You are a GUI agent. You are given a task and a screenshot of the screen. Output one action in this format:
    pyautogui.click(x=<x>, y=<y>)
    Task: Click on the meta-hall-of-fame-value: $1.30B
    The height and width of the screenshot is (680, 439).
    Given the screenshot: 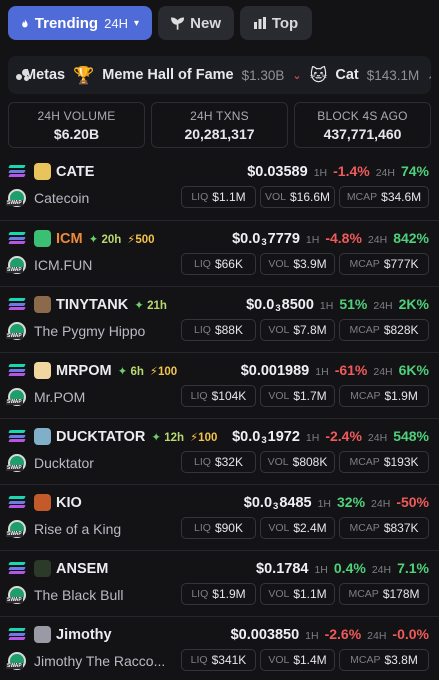 What is the action you would take?
    pyautogui.click(x=263, y=75)
    